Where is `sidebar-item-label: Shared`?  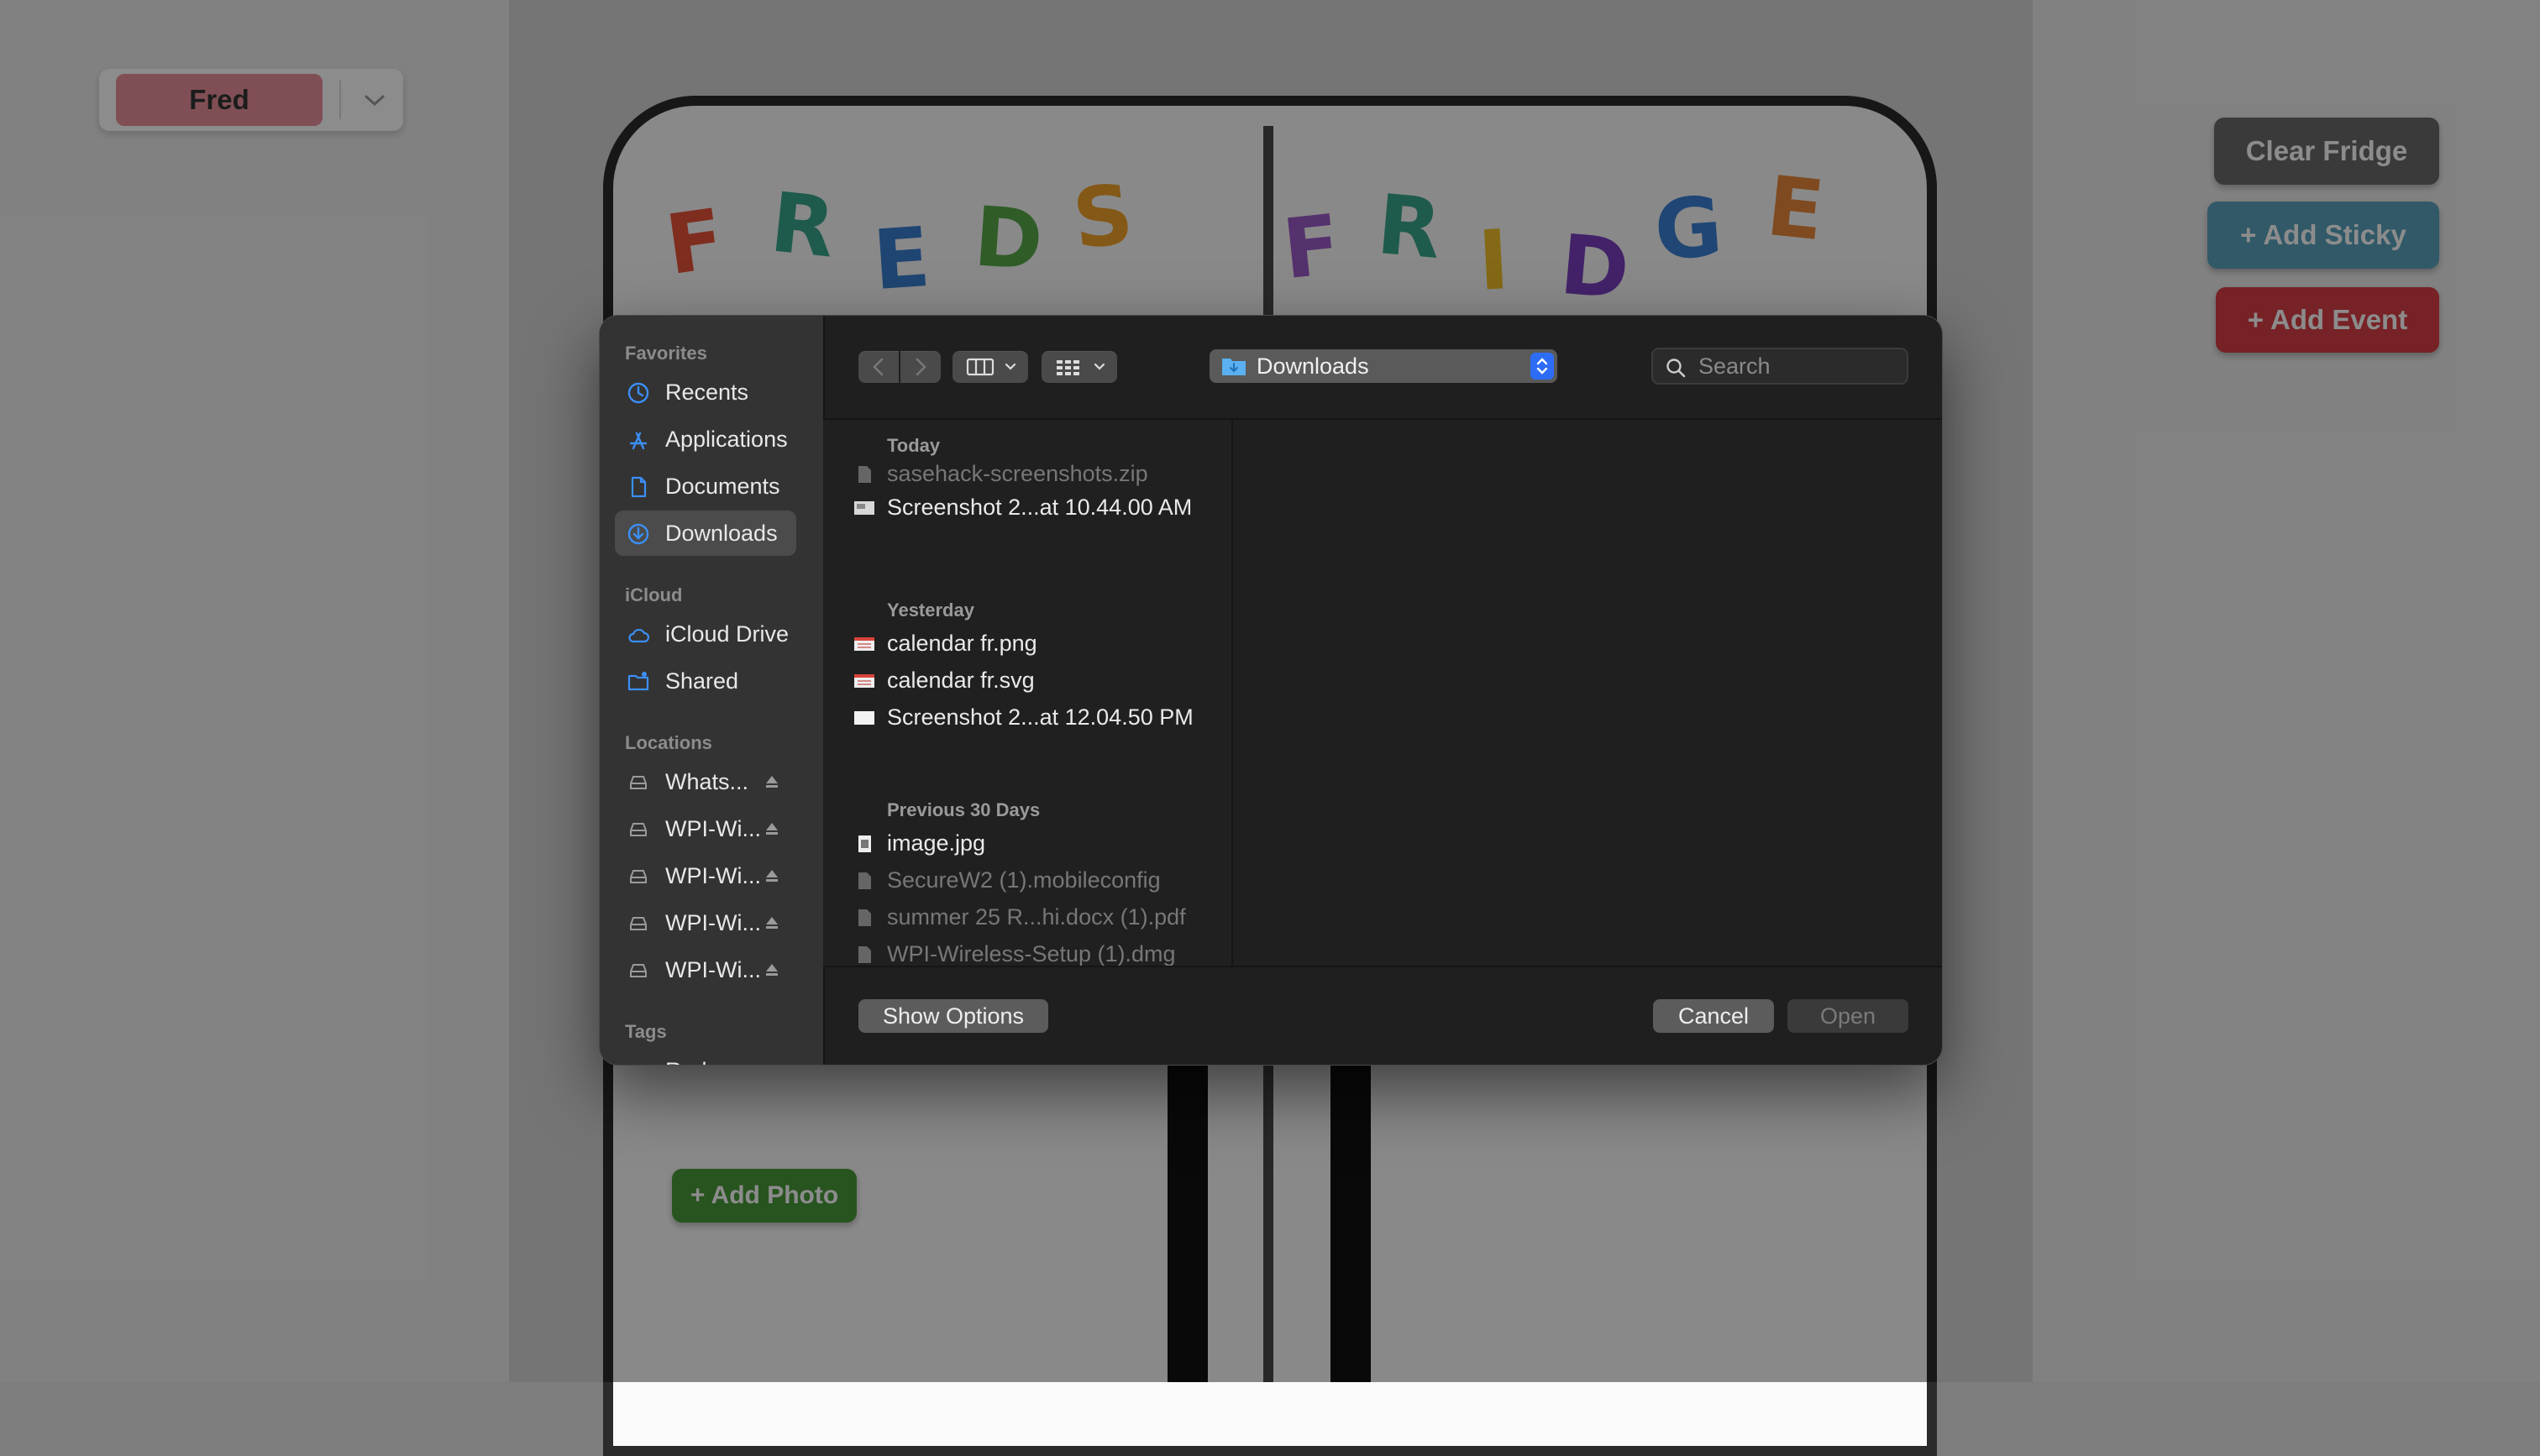 sidebar-item-label: Shared is located at coordinates (702, 681).